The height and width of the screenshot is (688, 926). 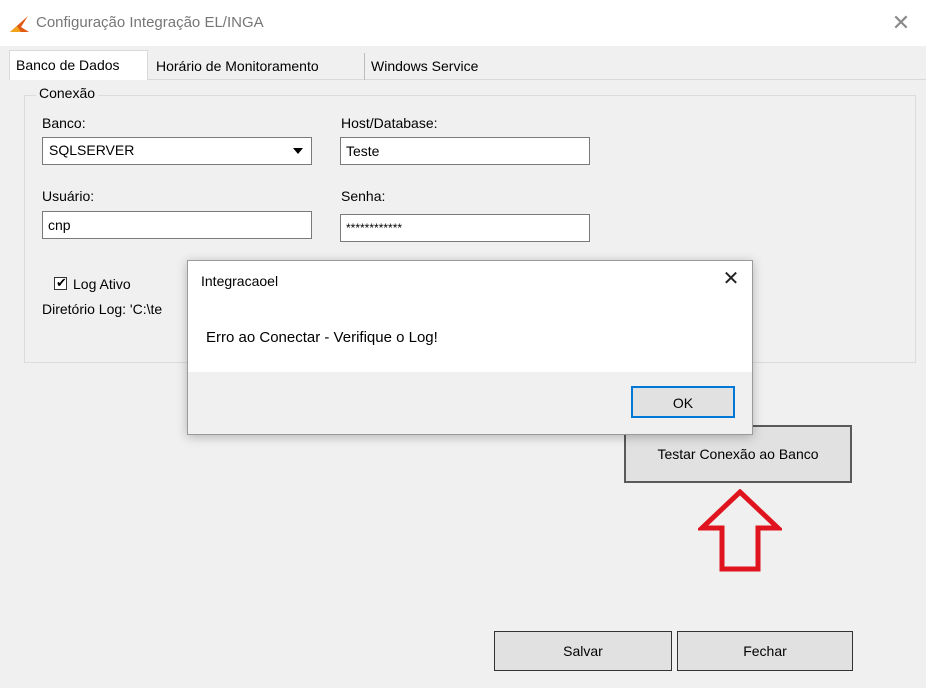 What do you see at coordinates (740, 530) in the screenshot?
I see `up-arrow-outline-icon` at bounding box center [740, 530].